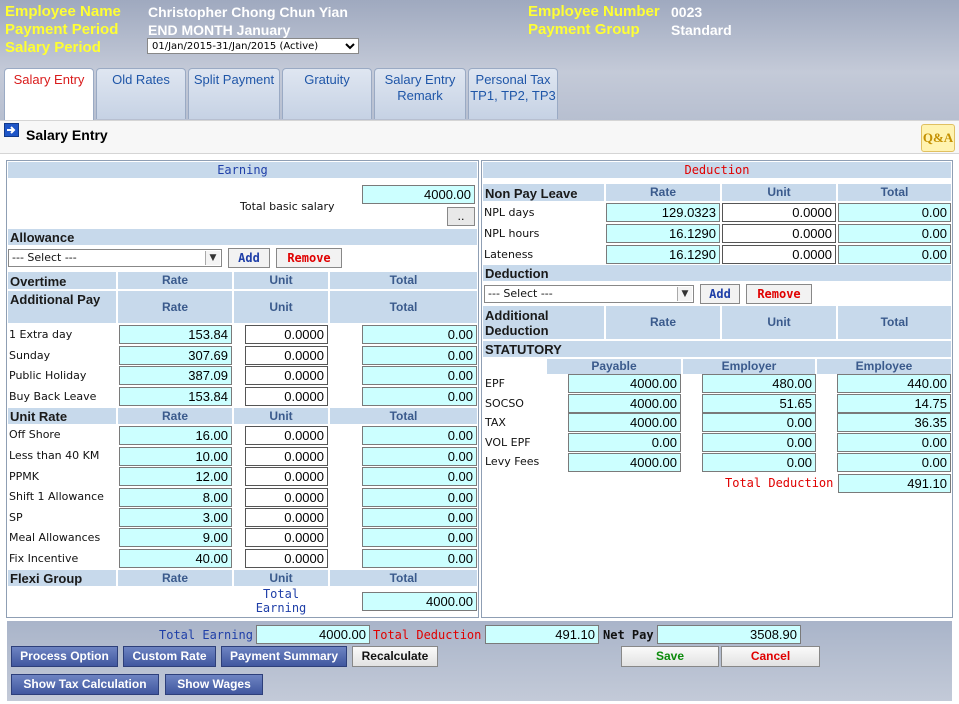 The image size is (959, 704). I want to click on footer-net-pay-field: 3508.90, so click(729, 634).